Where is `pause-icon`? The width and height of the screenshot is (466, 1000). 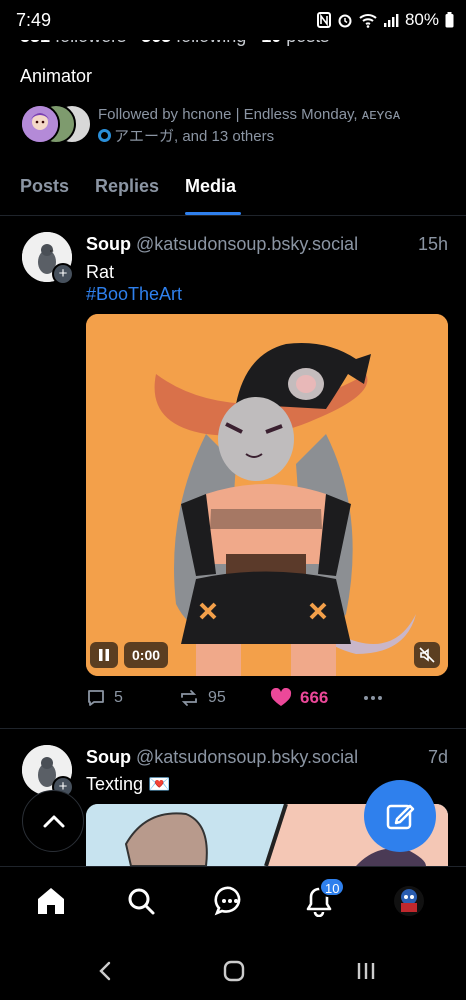
pause-icon is located at coordinates (104, 655).